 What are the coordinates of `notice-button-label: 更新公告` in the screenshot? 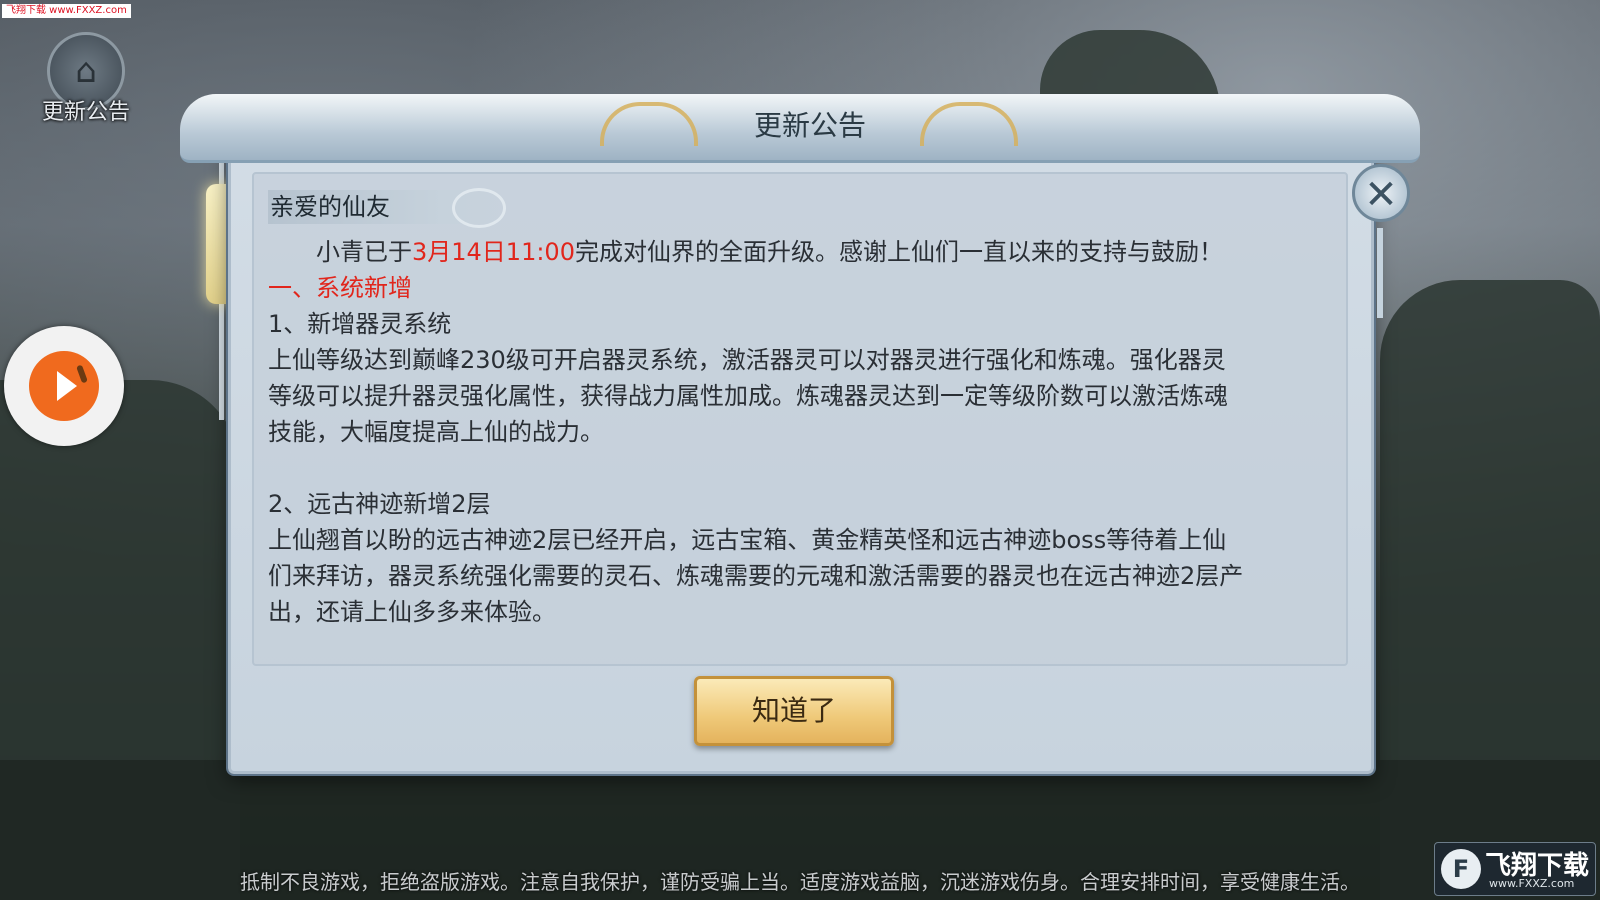 It's located at (85, 112).